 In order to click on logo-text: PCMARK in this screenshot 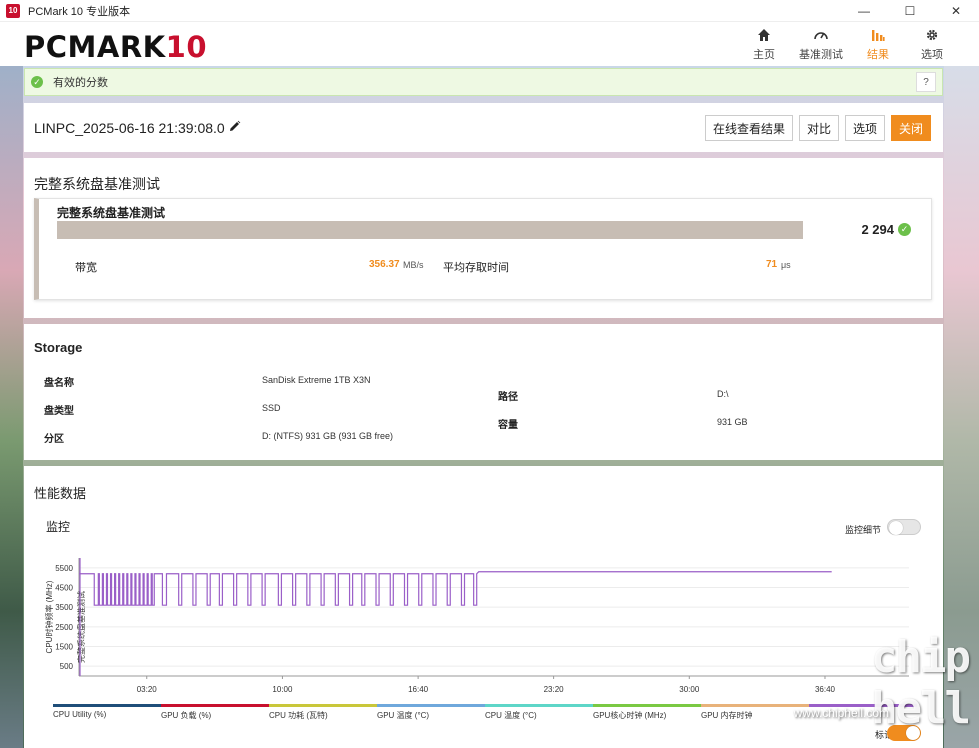, I will do `click(95, 47)`.